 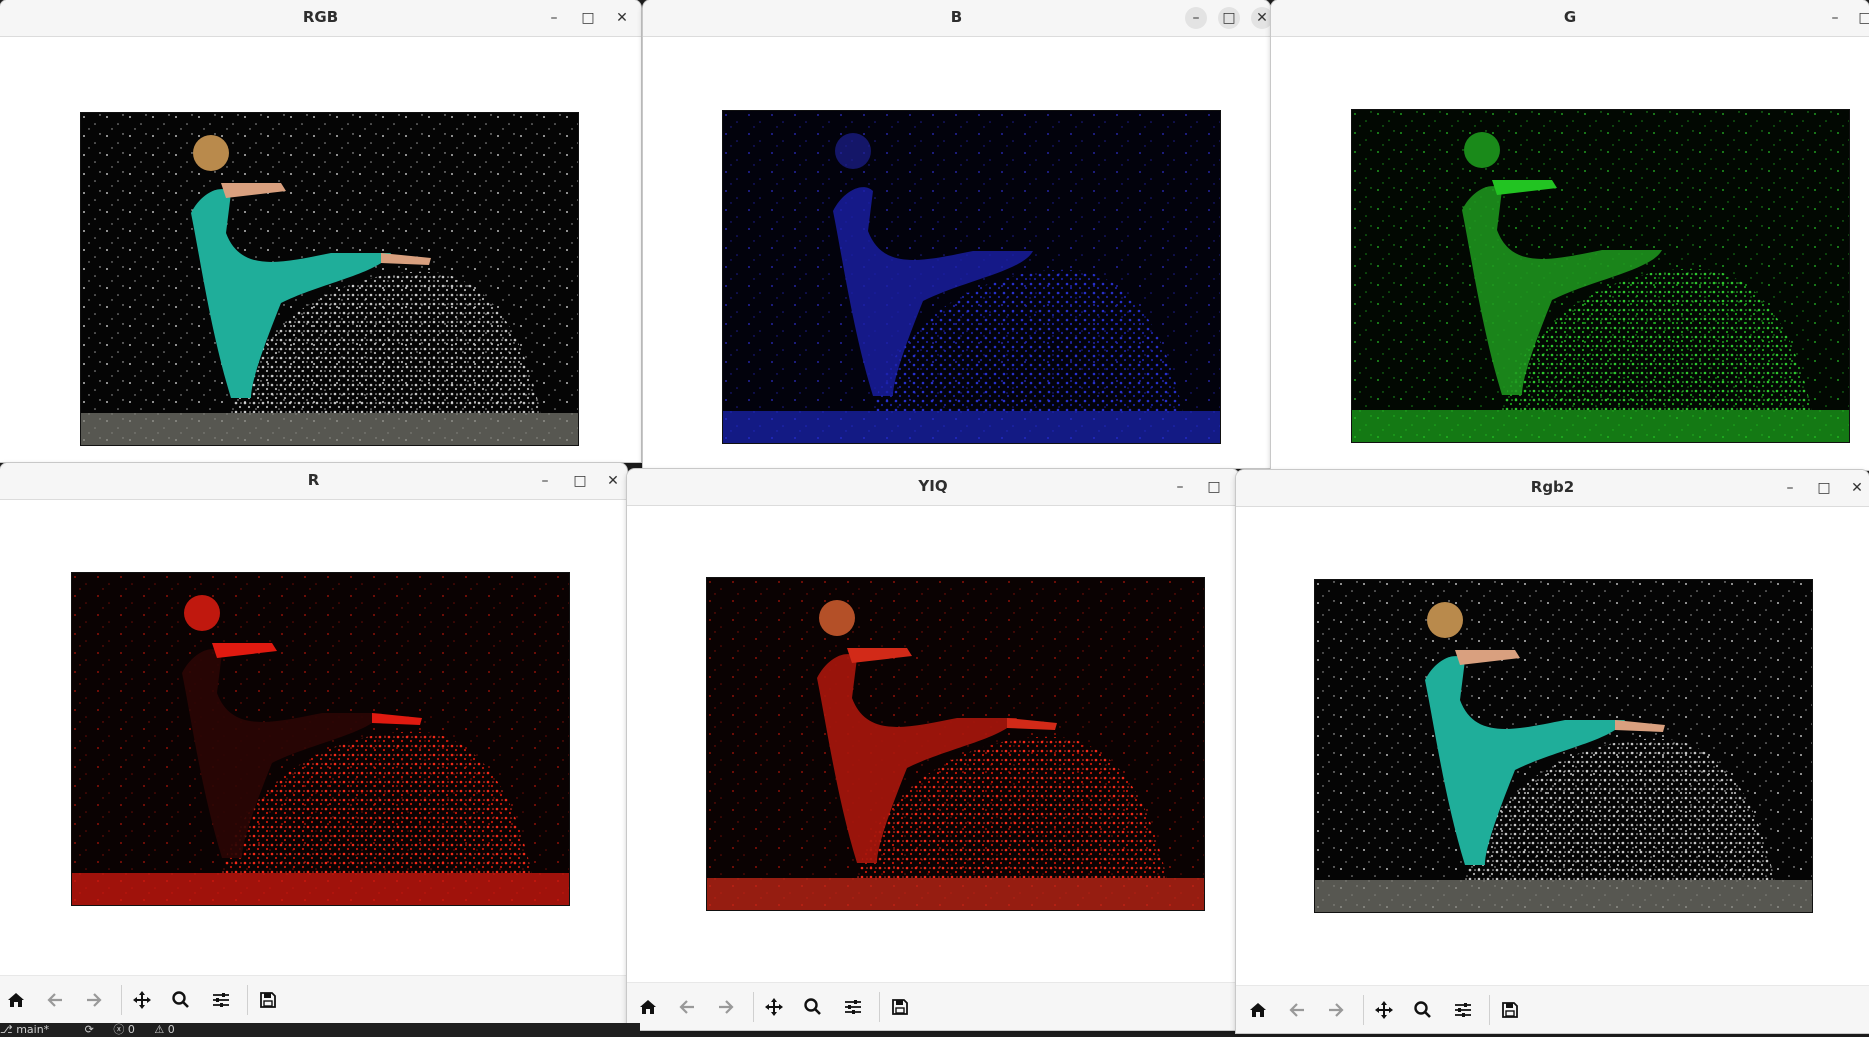 I want to click on titlebar: B – □ ✕, so click(x=956, y=18).